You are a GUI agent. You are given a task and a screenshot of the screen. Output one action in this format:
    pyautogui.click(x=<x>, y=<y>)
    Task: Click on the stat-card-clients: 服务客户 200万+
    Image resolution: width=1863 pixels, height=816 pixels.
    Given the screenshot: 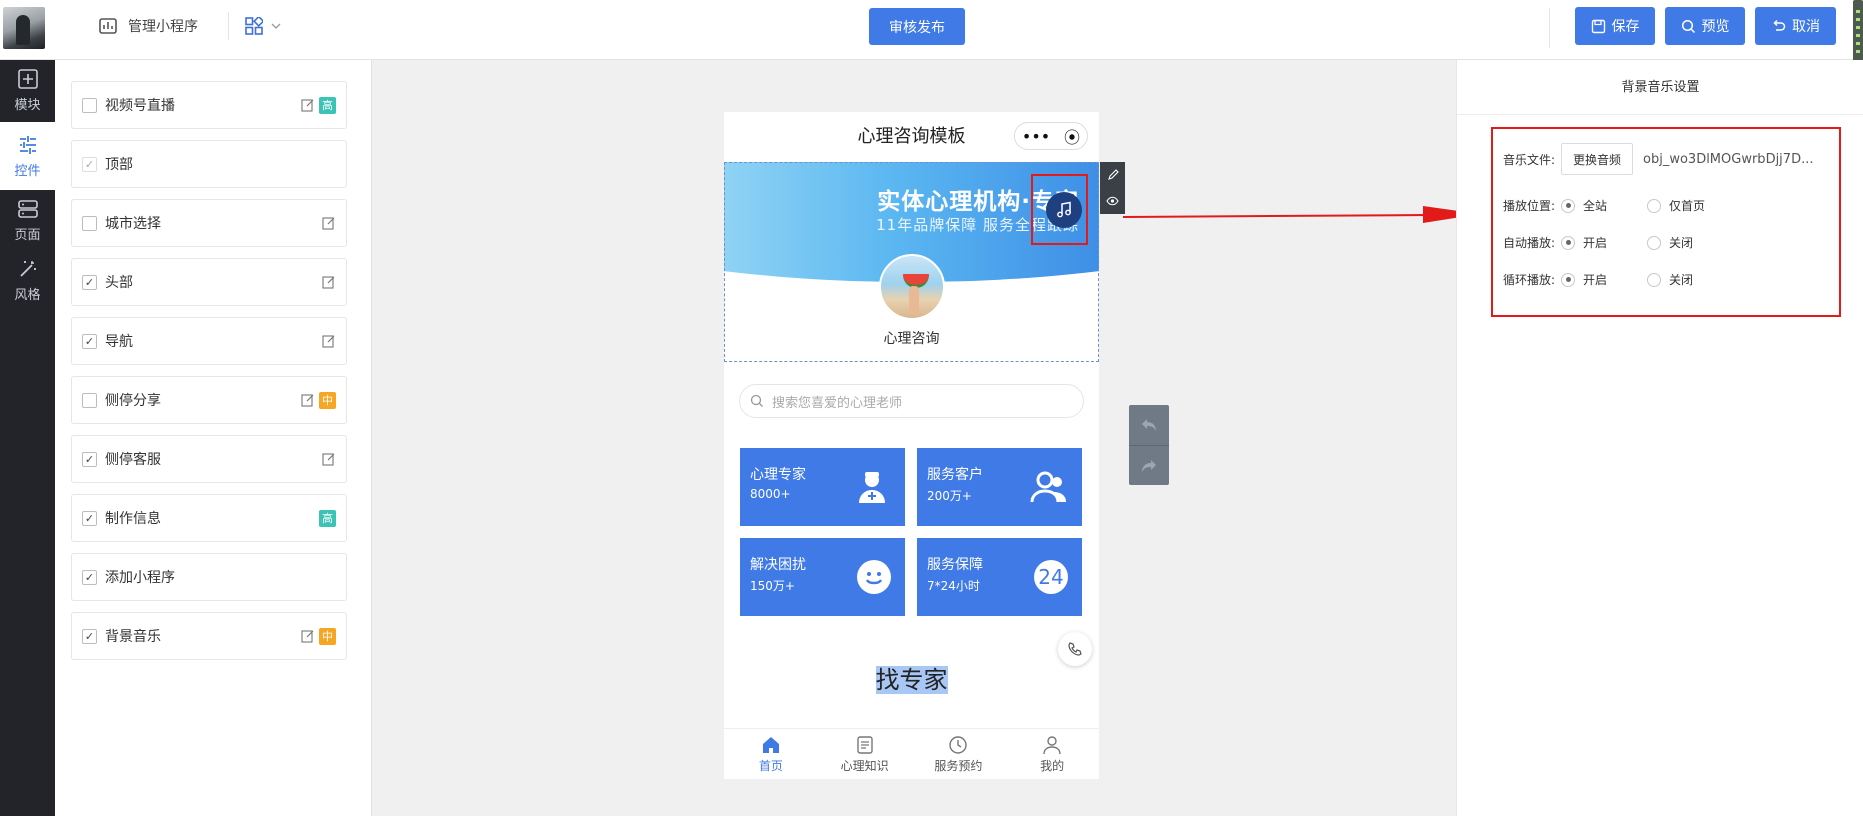 What is the action you would take?
    pyautogui.click(x=999, y=487)
    